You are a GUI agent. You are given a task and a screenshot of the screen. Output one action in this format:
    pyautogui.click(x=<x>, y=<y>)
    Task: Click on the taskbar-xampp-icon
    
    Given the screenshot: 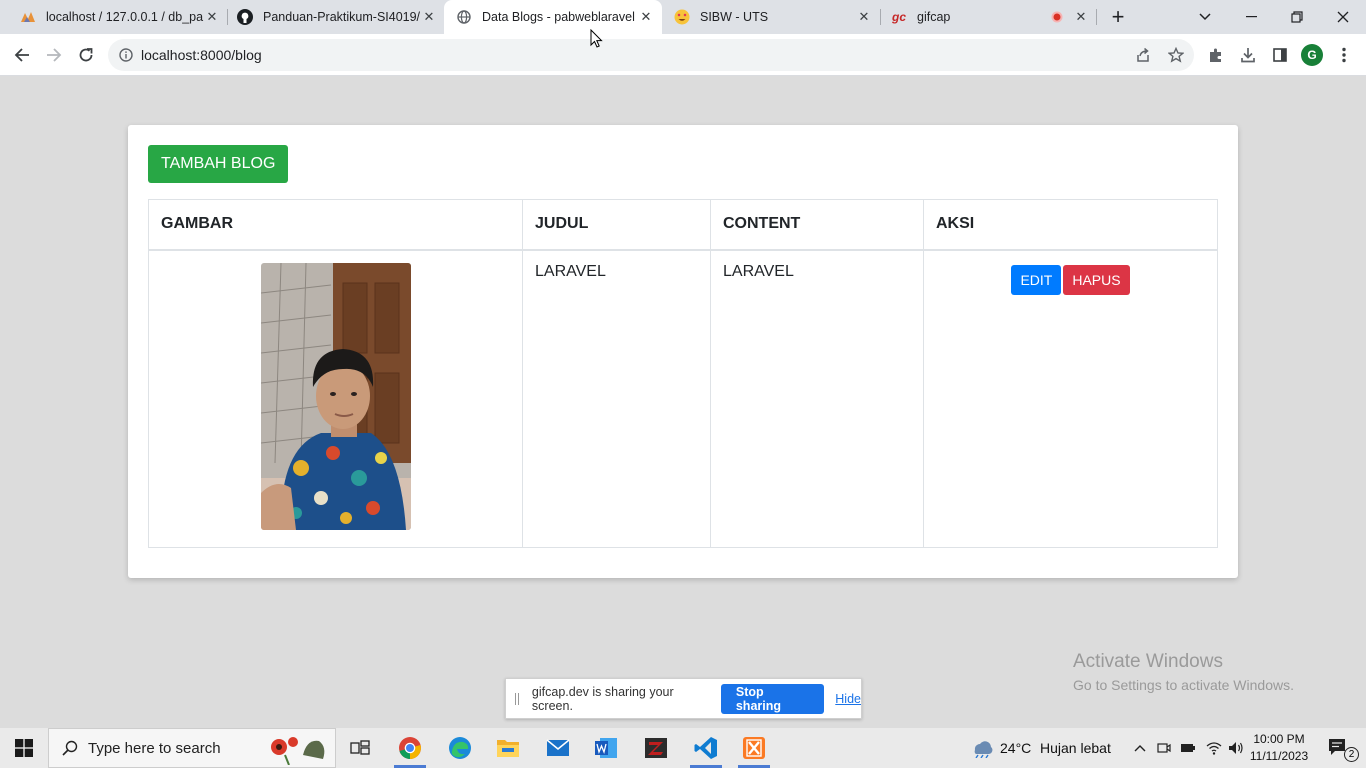 What is the action you would take?
    pyautogui.click(x=754, y=748)
    